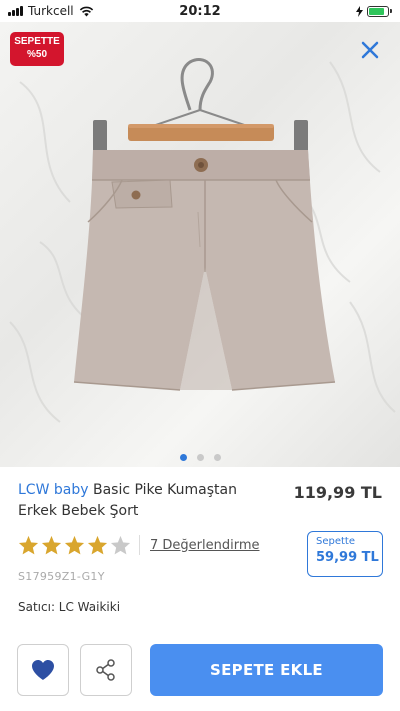  Describe the element at coordinates (205, 545) in the screenshot. I see `reviews-link: 7 Değerlendirme` at that location.